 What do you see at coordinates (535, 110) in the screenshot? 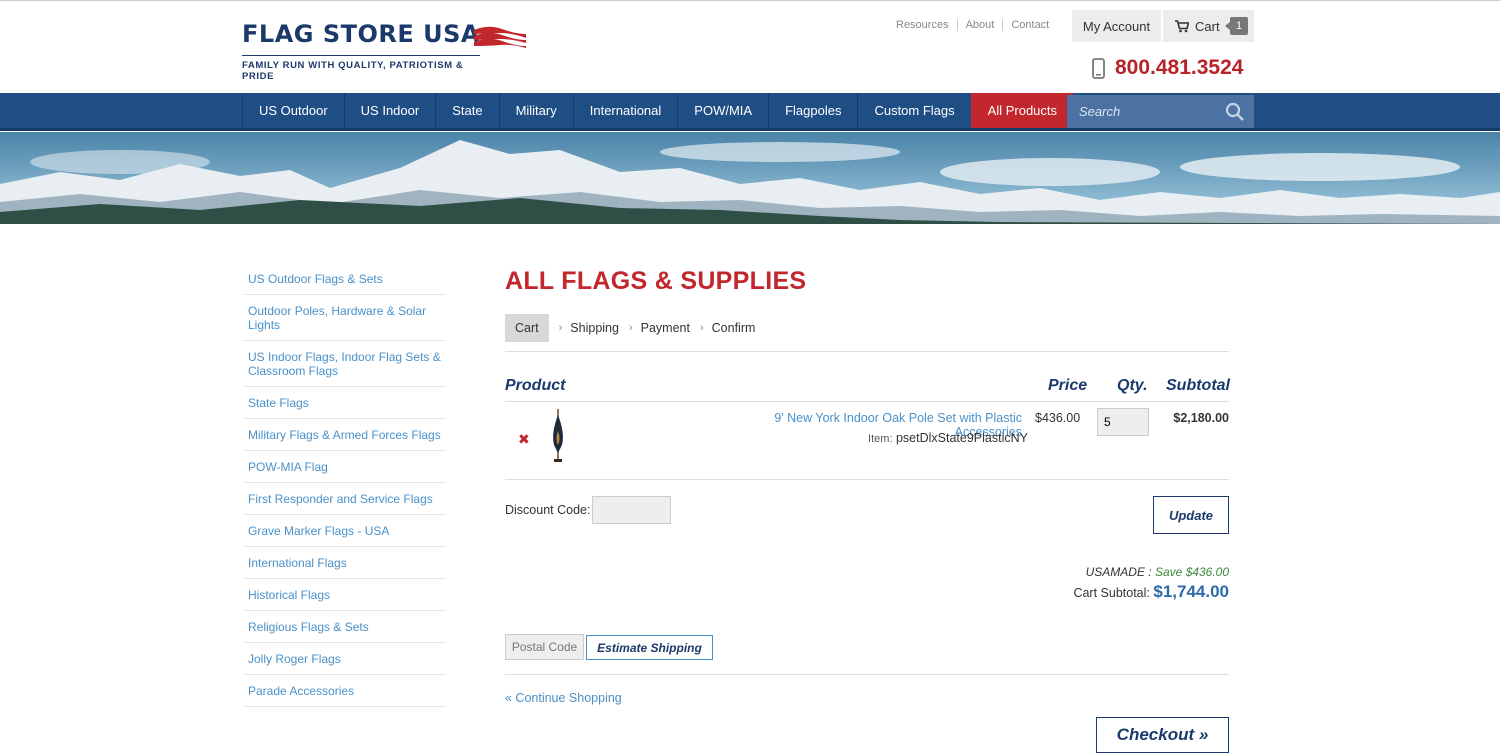
I see `nav-military: Military` at bounding box center [535, 110].